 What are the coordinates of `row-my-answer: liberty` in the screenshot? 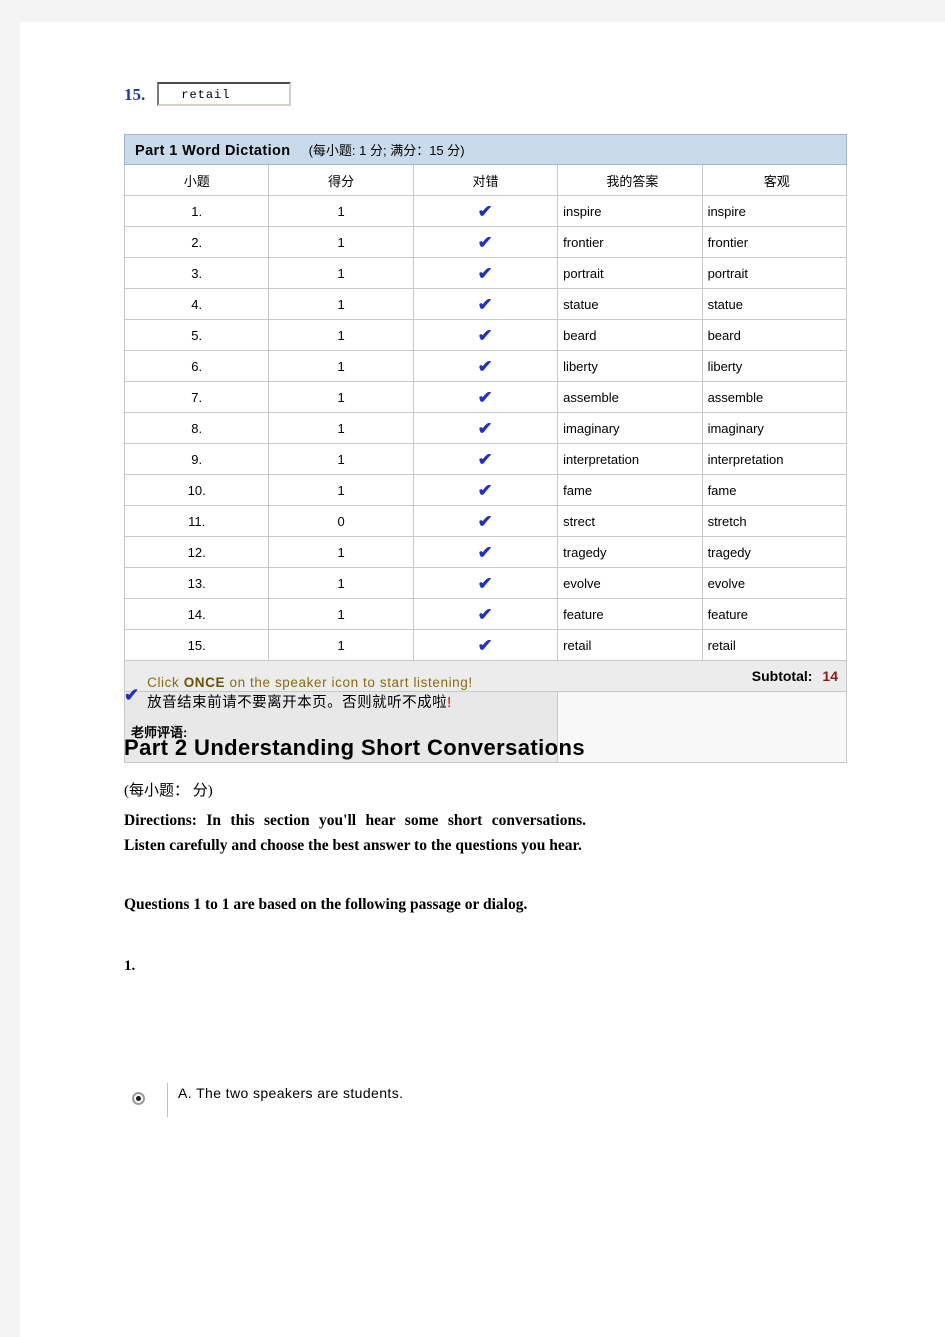 It's located at (630, 366).